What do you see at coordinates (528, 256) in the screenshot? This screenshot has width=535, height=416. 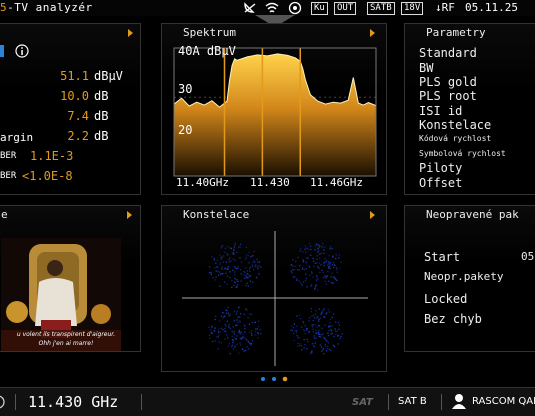 I see `packet-stat-value: 05` at bounding box center [528, 256].